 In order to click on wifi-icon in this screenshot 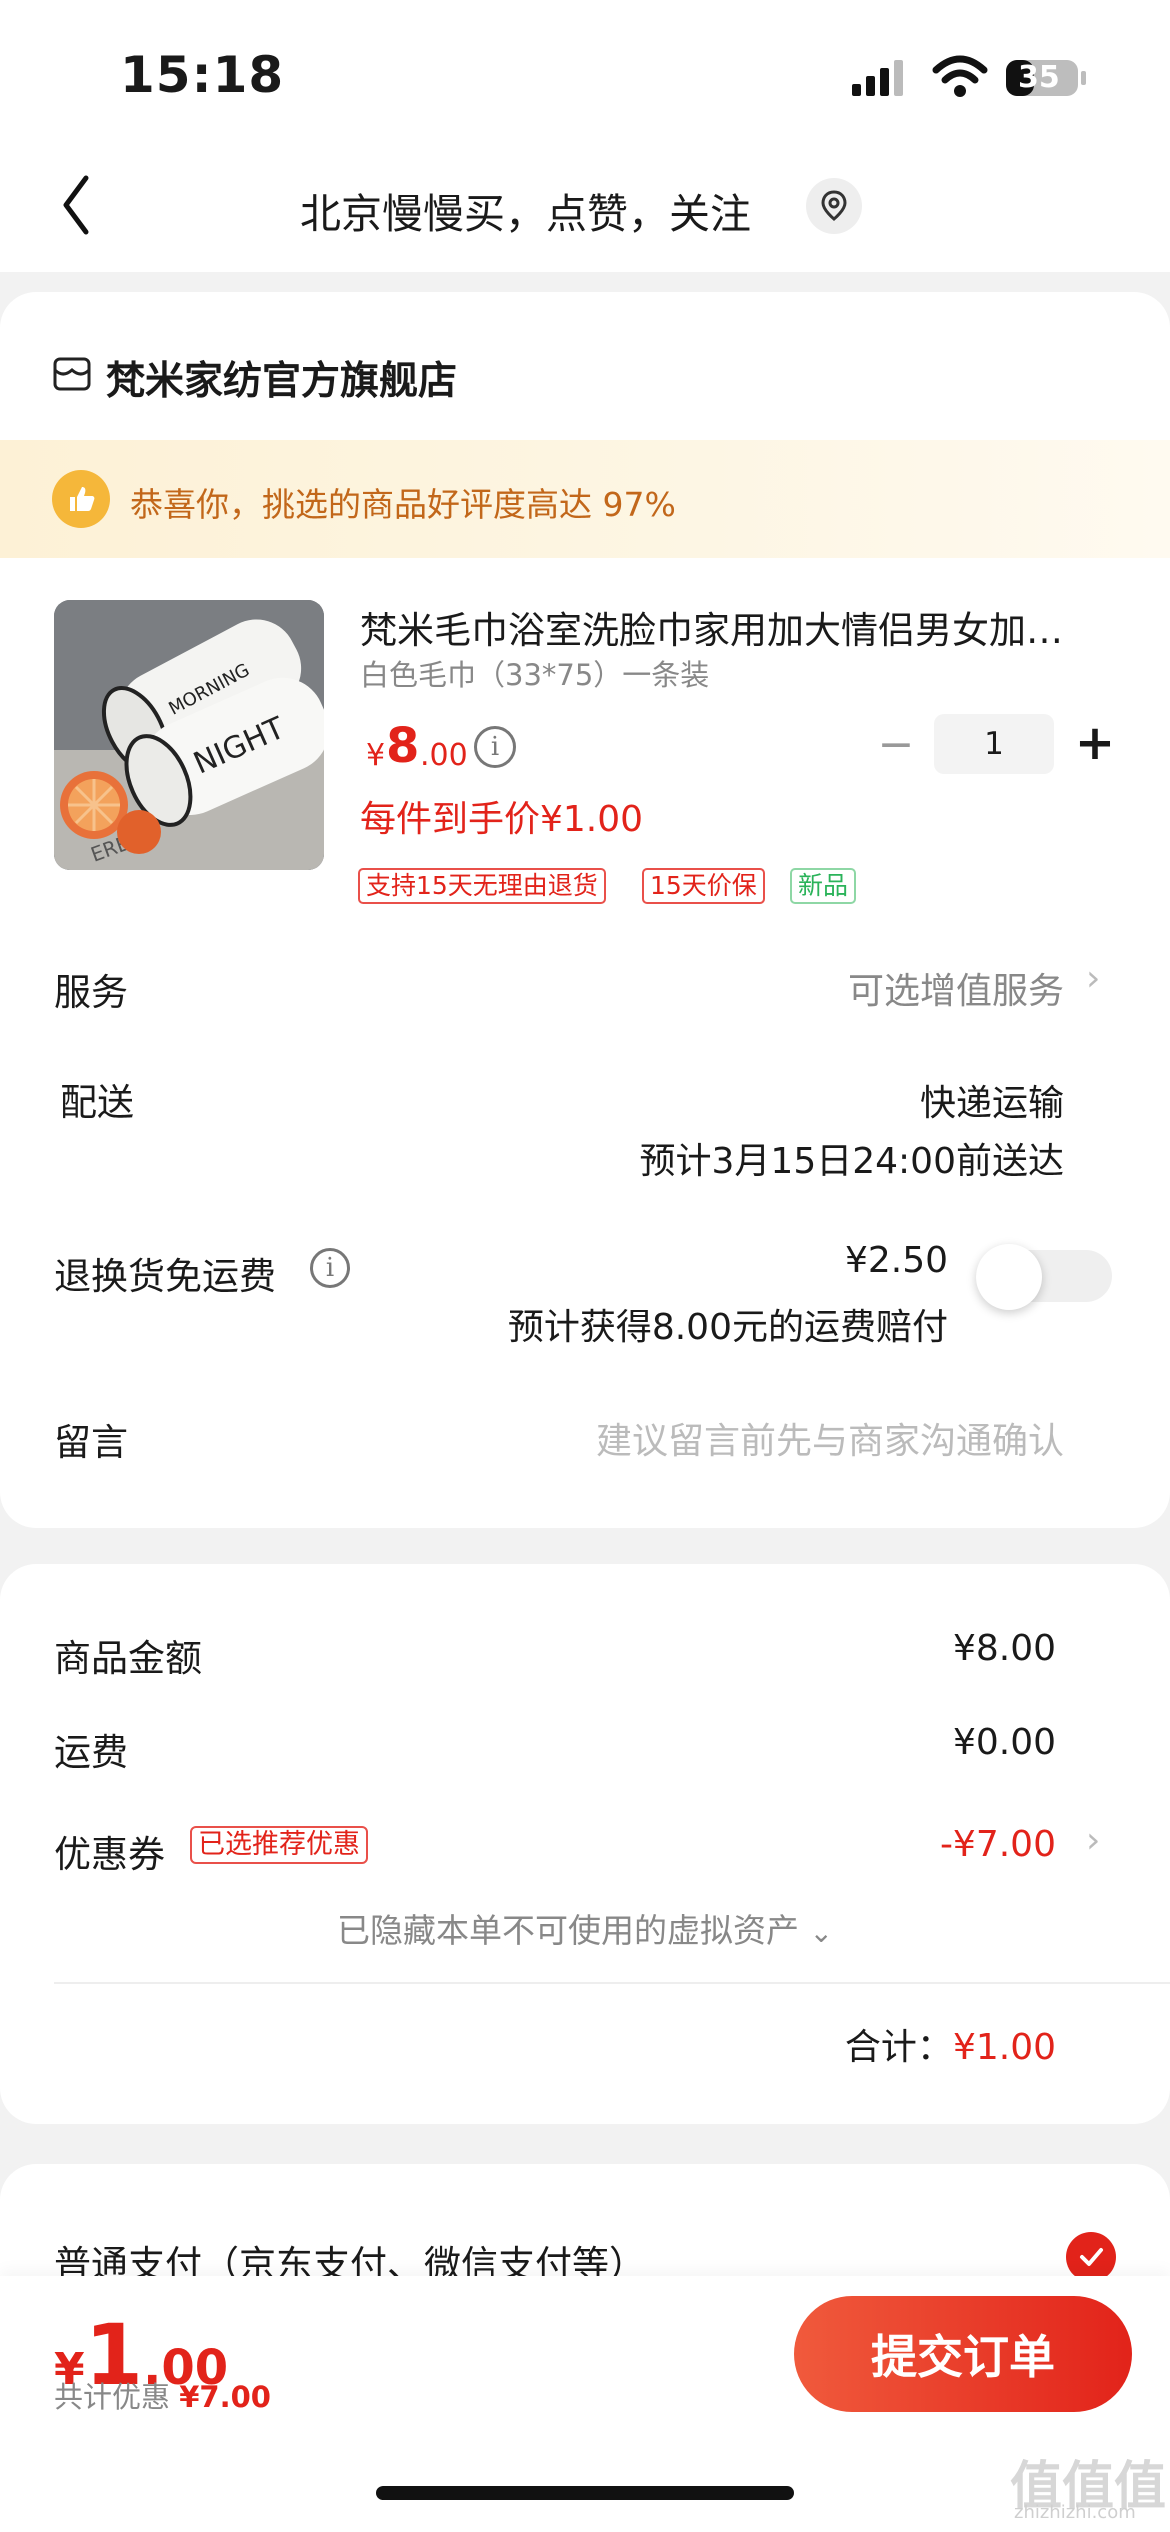, I will do `click(960, 76)`.